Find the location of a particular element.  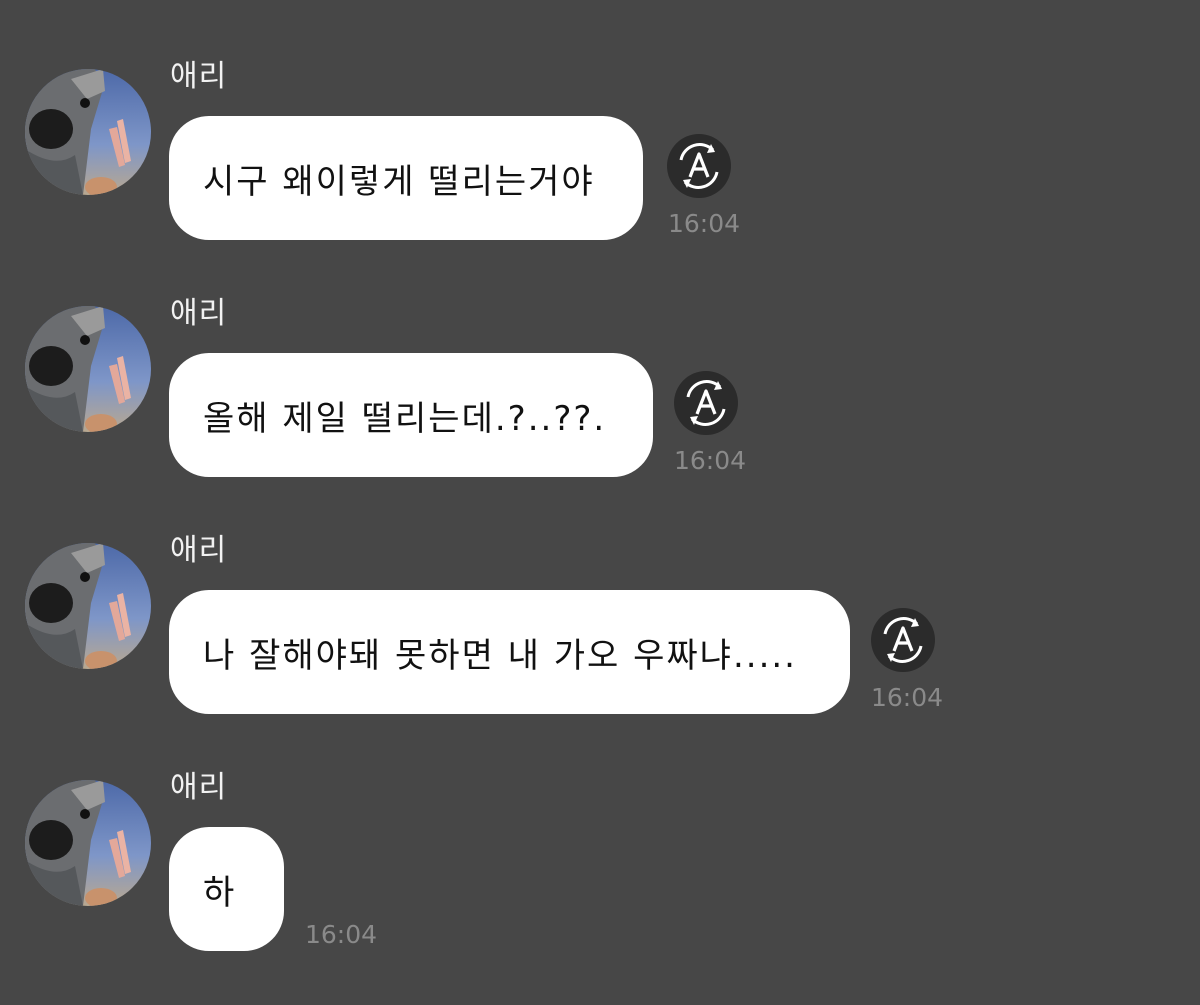

message-text: 시구 왜이렇게 떨리는거야 is located at coordinates (399, 181).